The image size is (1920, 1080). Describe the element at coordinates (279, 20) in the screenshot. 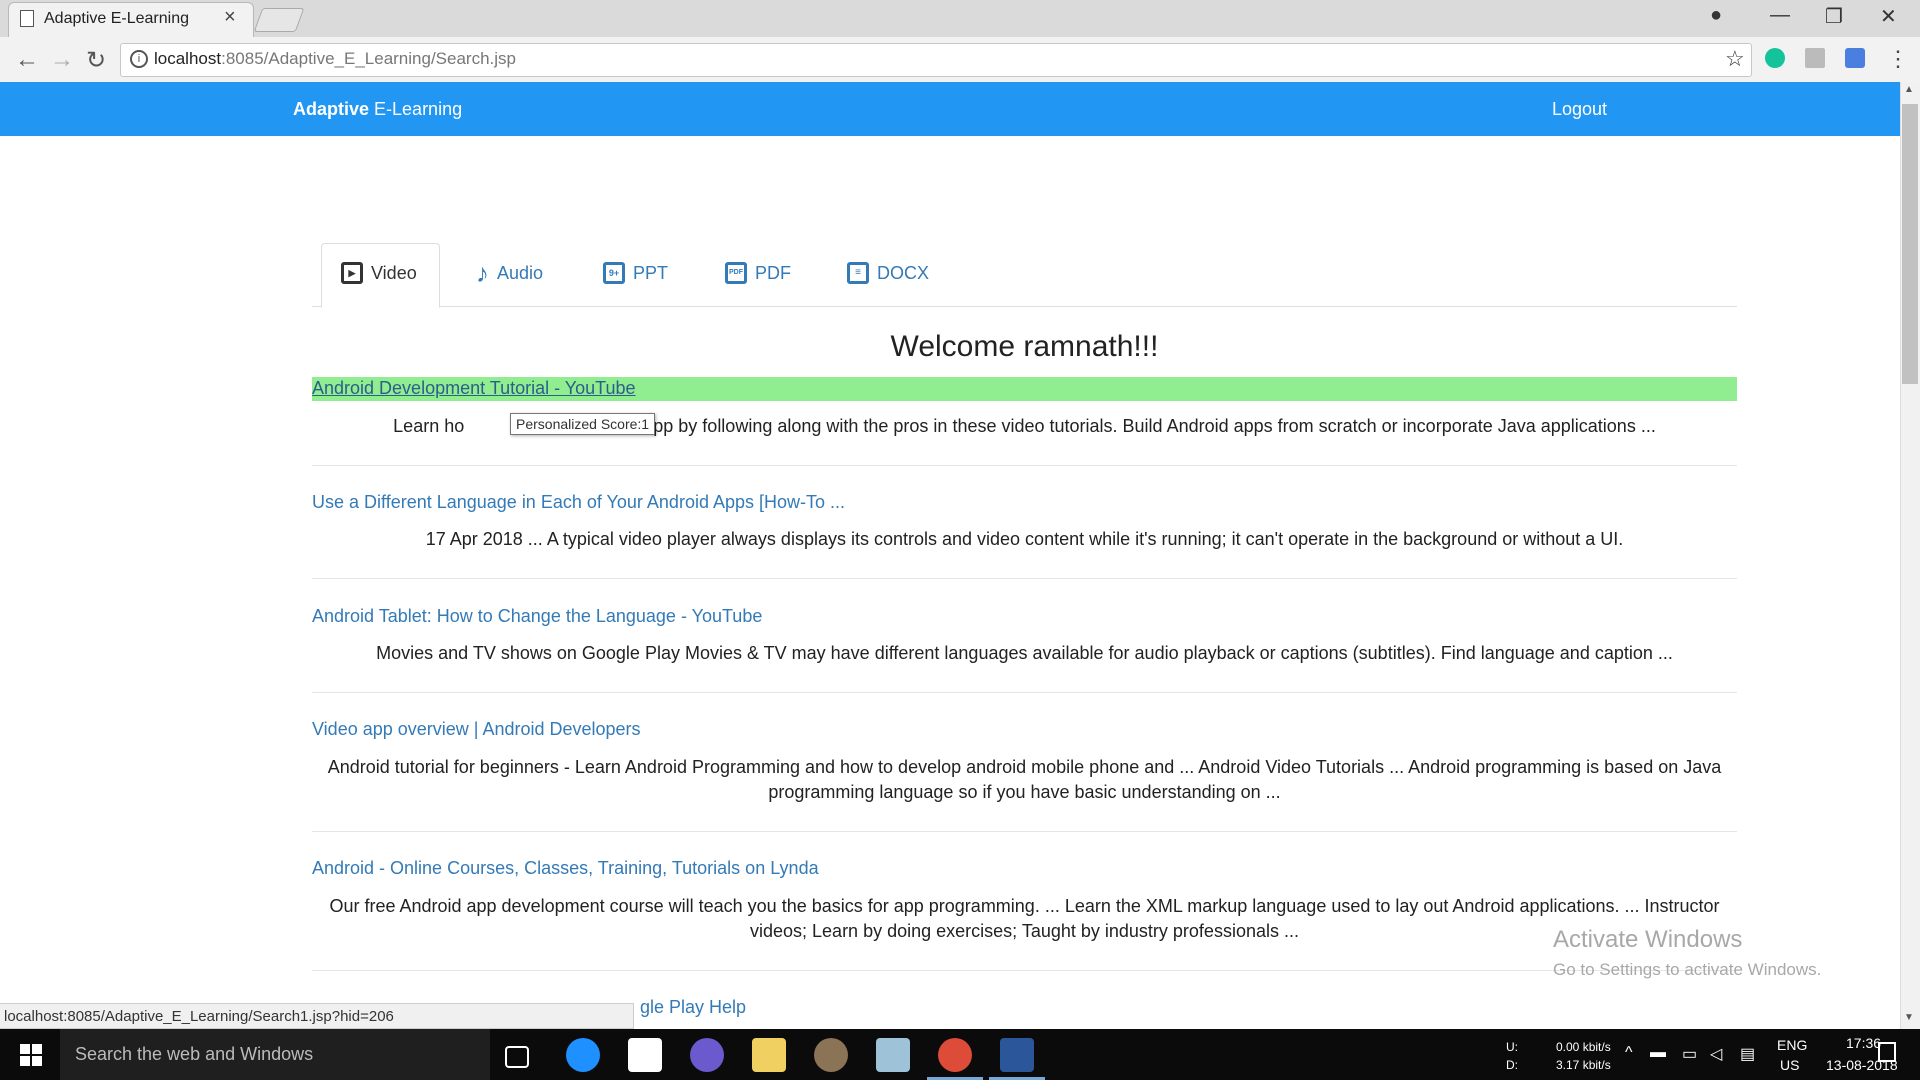

I see `new-tab-button` at that location.